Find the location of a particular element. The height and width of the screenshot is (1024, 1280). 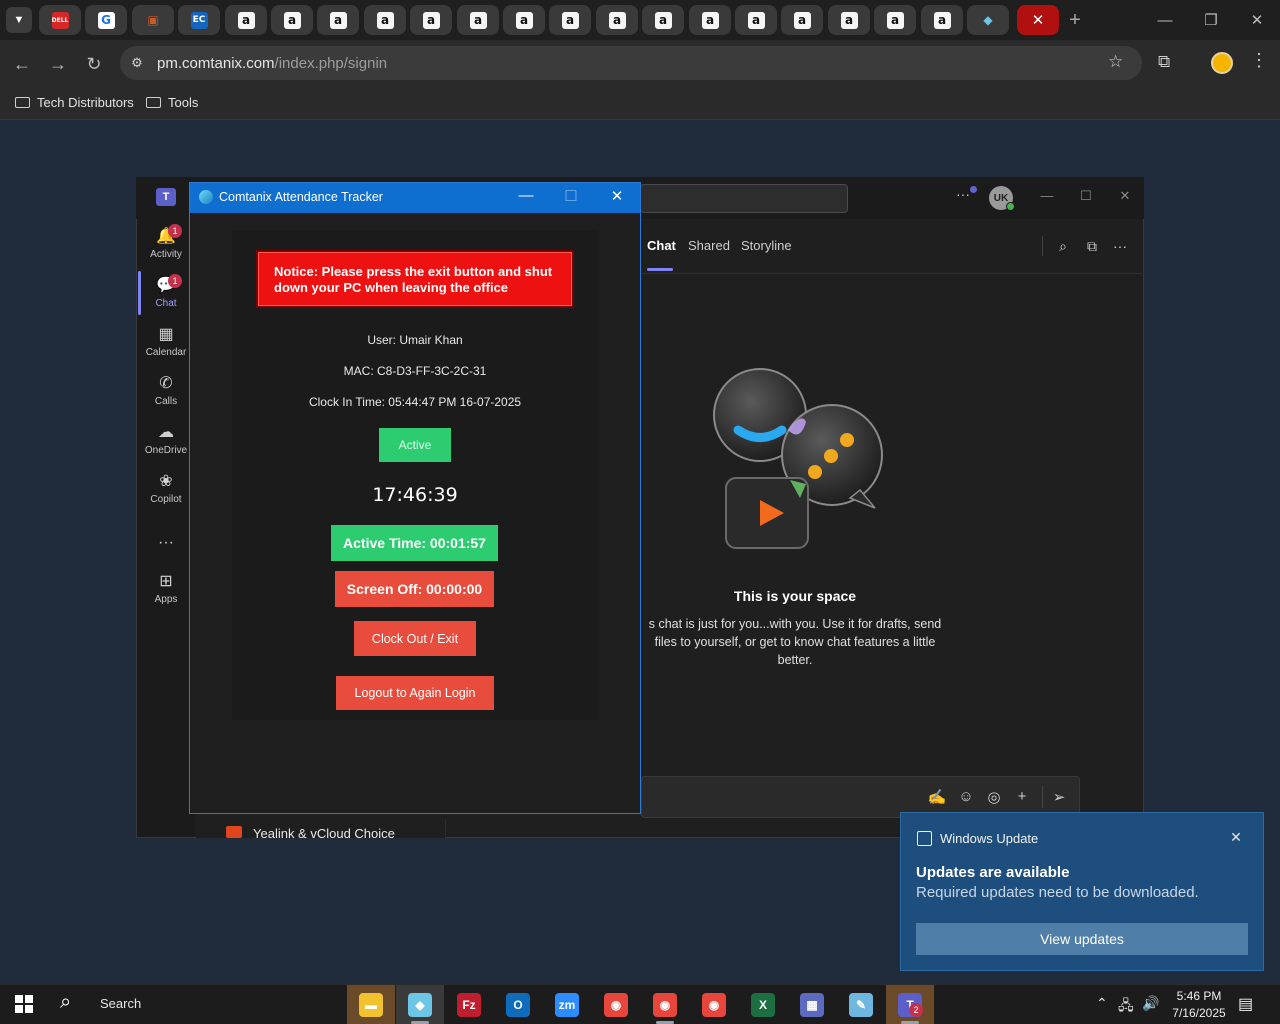

rail-item-onedrive: ☁ OneDrive is located at coordinates (166, 439).